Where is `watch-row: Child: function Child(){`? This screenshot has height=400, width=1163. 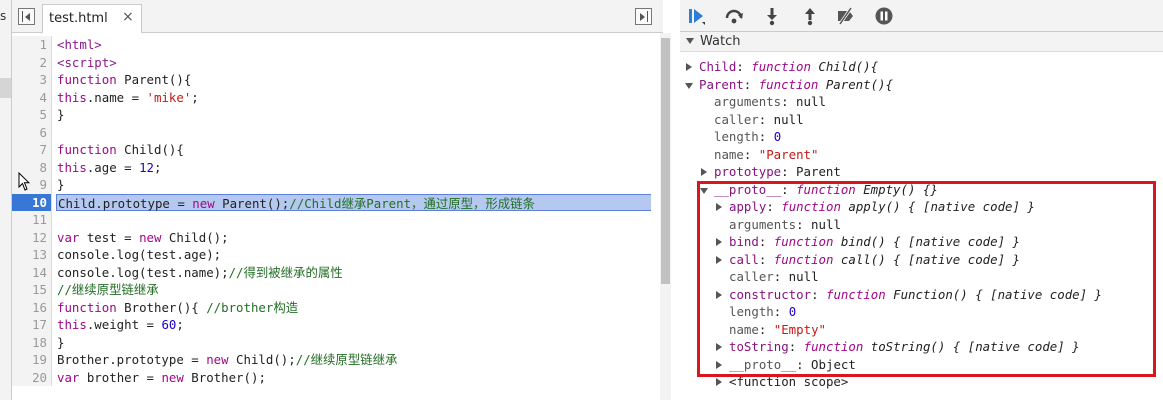 watch-row: Child: function Child(){ is located at coordinates (924, 67).